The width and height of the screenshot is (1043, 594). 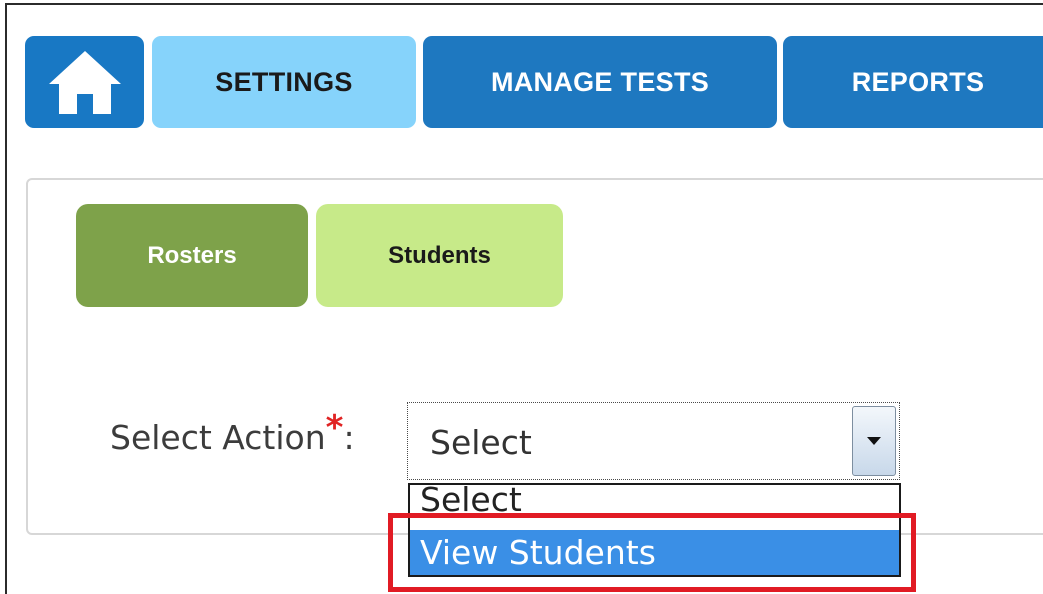 I want to click on callout-highlight-box, so click(x=652, y=552).